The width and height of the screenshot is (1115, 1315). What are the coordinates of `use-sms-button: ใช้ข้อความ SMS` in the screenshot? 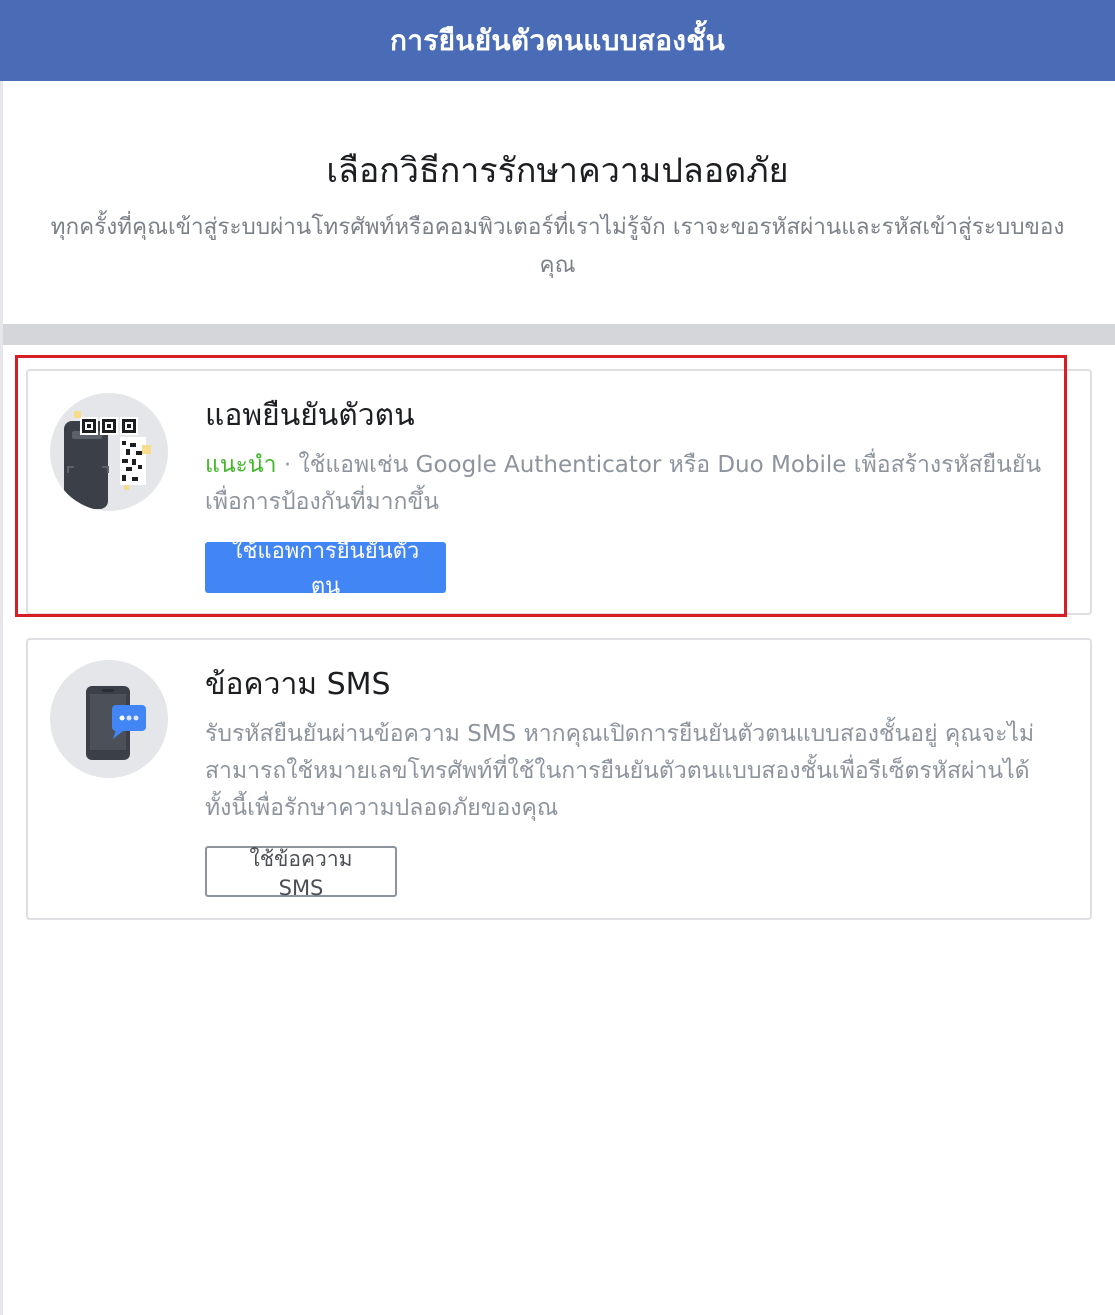 It's located at (301, 873).